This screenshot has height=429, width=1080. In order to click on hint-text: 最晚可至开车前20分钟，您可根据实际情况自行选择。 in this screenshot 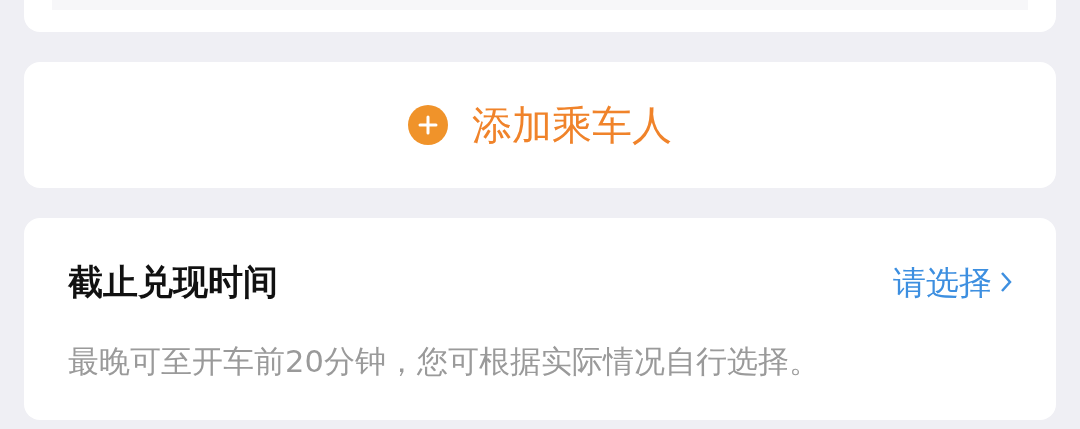, I will do `click(444, 361)`.